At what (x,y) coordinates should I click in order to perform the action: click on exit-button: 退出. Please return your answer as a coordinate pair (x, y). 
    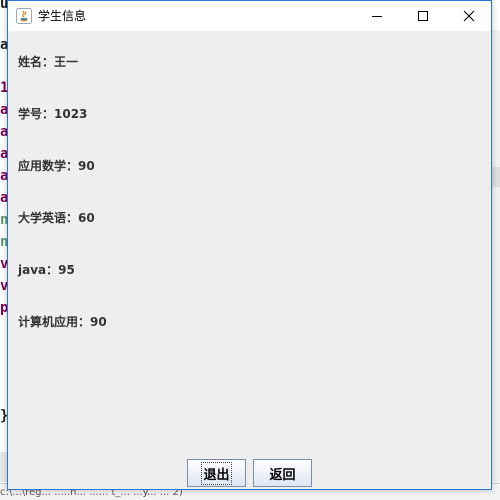
    Looking at the image, I should click on (216, 473).